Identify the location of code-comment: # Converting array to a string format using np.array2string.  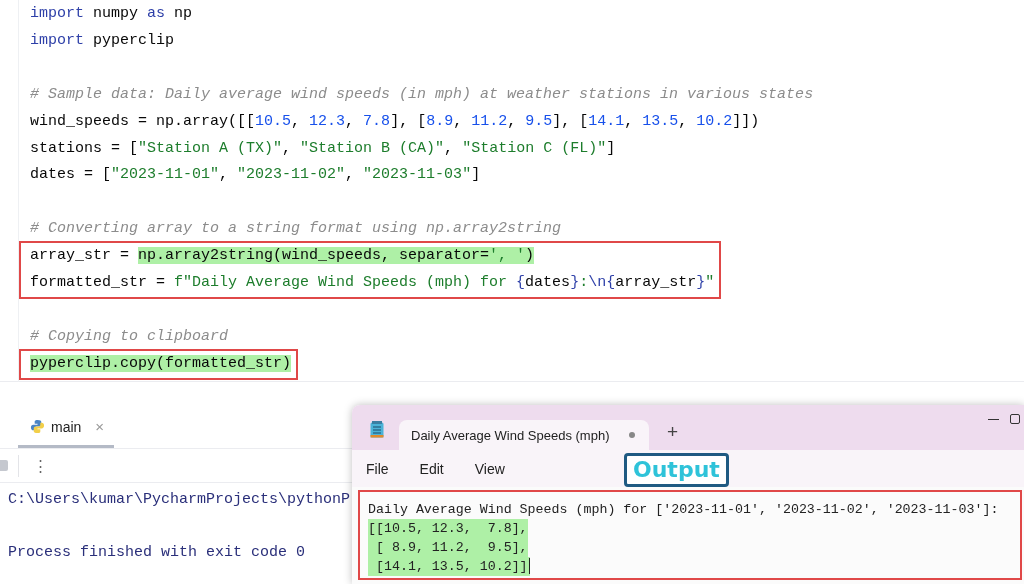
(295, 229).